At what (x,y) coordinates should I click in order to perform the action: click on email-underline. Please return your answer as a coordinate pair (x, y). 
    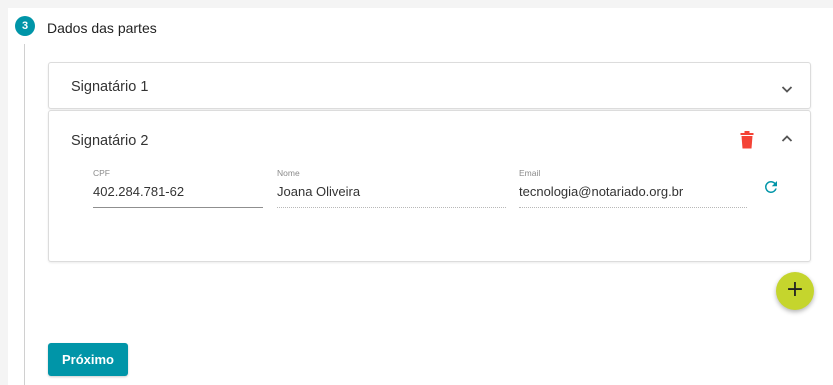
    Looking at the image, I should click on (633, 207).